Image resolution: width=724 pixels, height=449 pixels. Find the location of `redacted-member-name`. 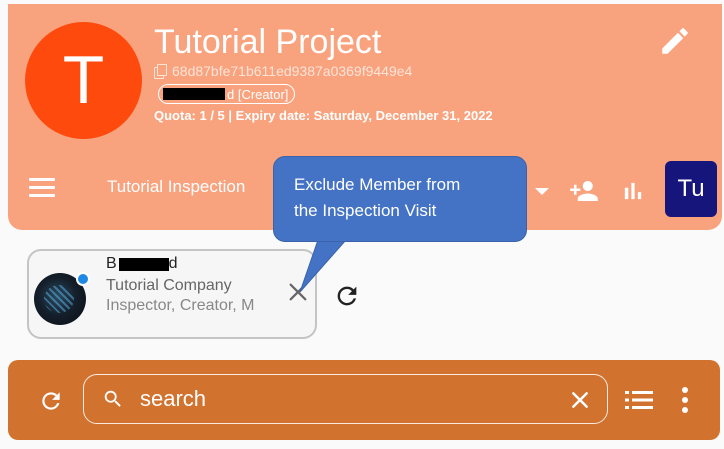

redacted-member-name is located at coordinates (143, 264).